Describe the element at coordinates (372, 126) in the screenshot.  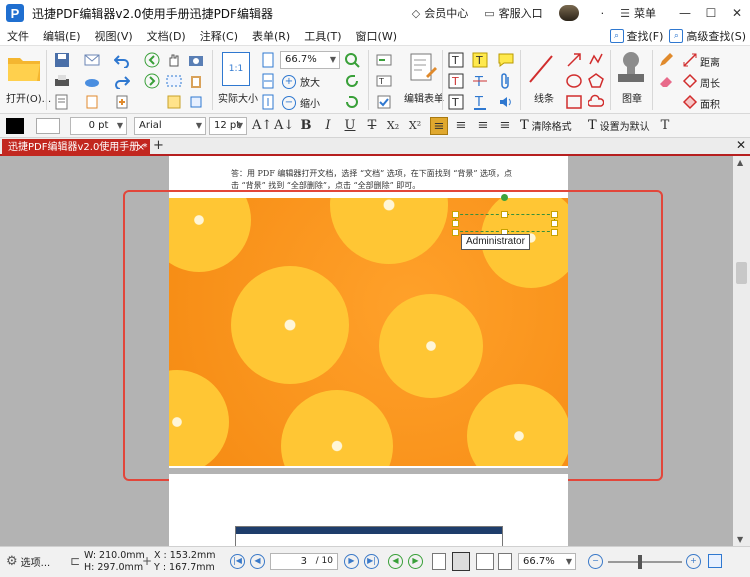
I see `strikethrough-button: T` at that location.